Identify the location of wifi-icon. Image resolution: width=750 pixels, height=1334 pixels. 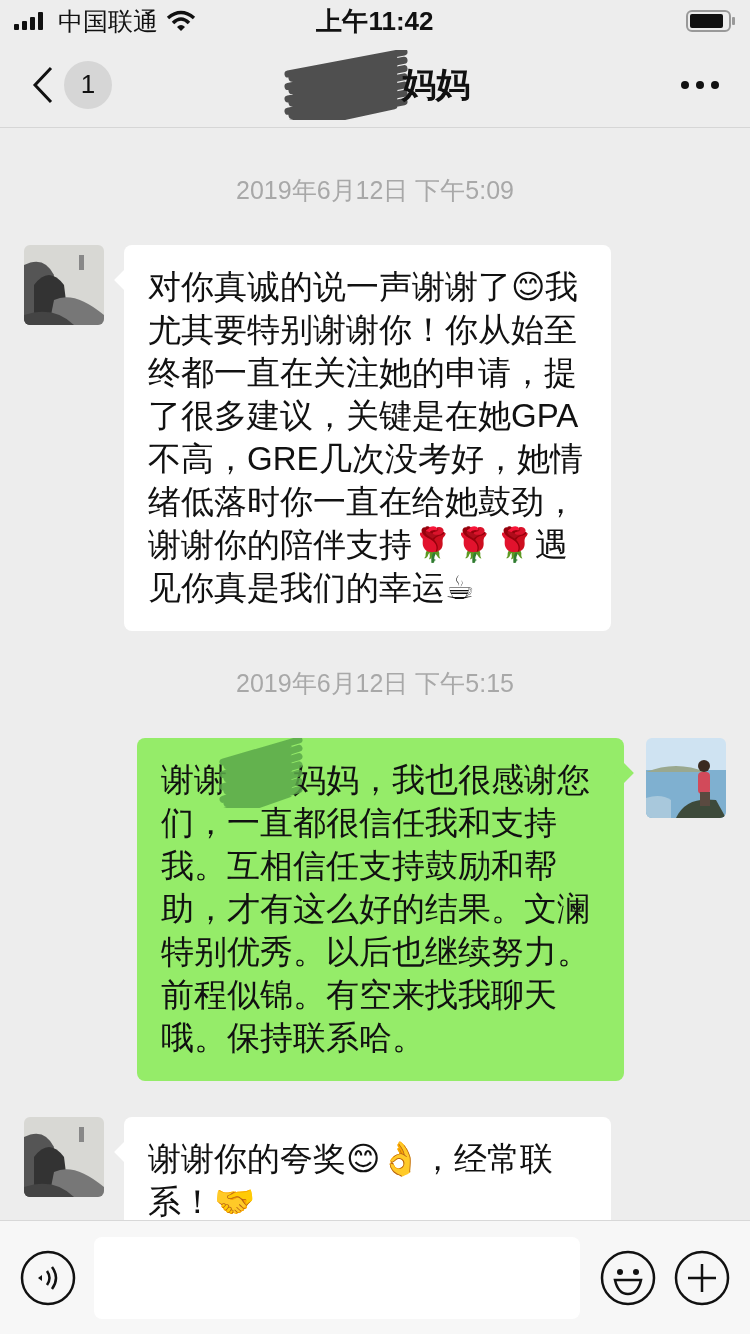
(181, 21).